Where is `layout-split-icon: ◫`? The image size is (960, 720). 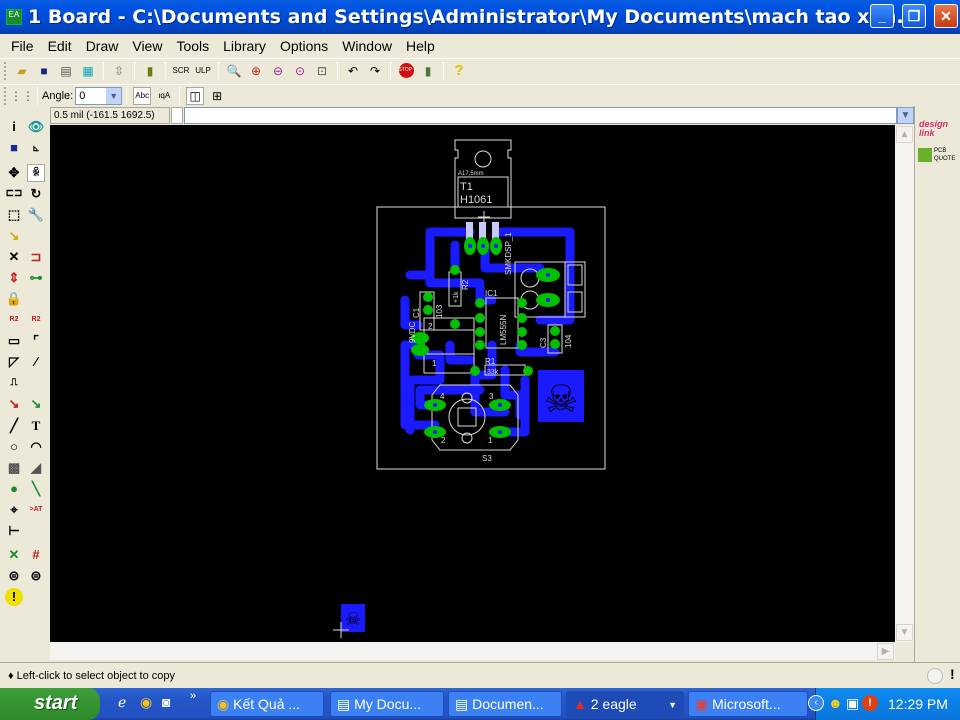 layout-split-icon: ◫ is located at coordinates (195, 95).